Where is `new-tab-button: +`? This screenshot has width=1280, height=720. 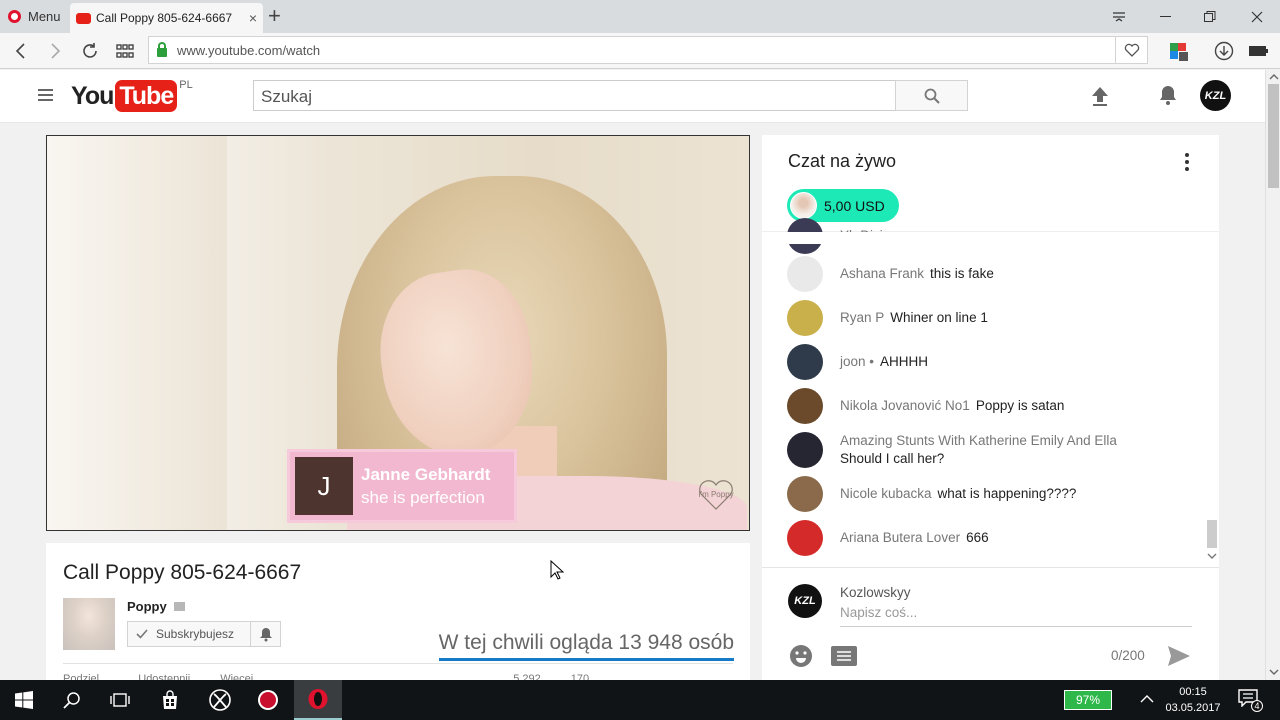
new-tab-button: + is located at coordinates (274, 16).